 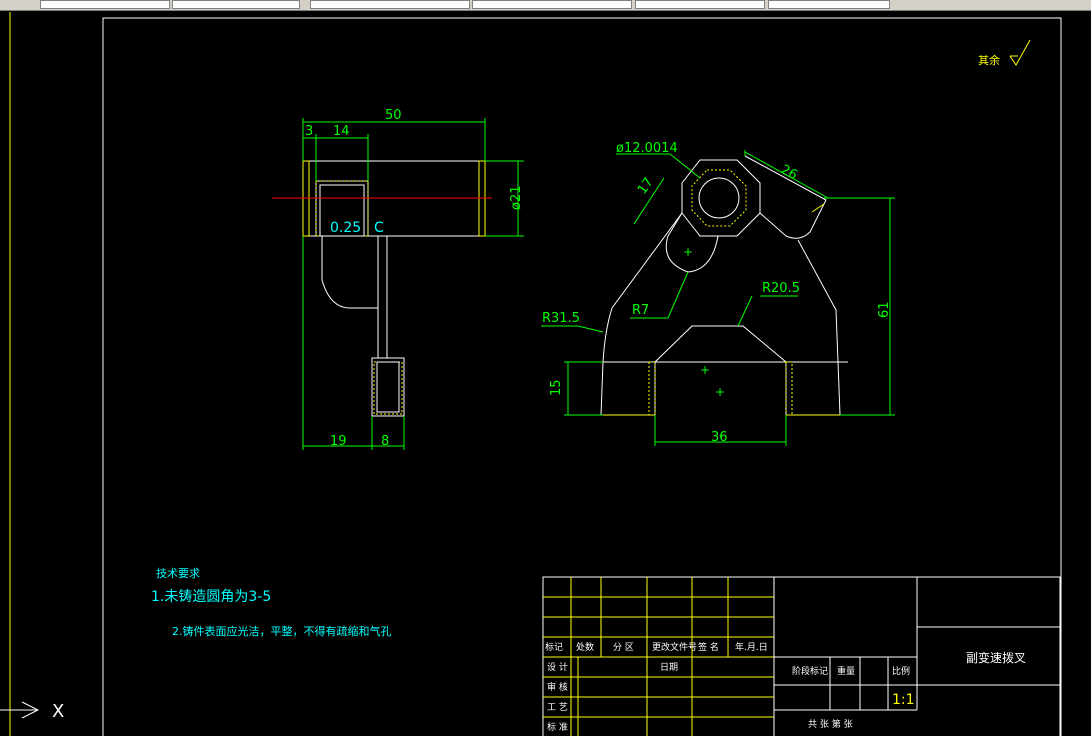 I want to click on tech-req-title: 技术要求, so click(x=178, y=573).